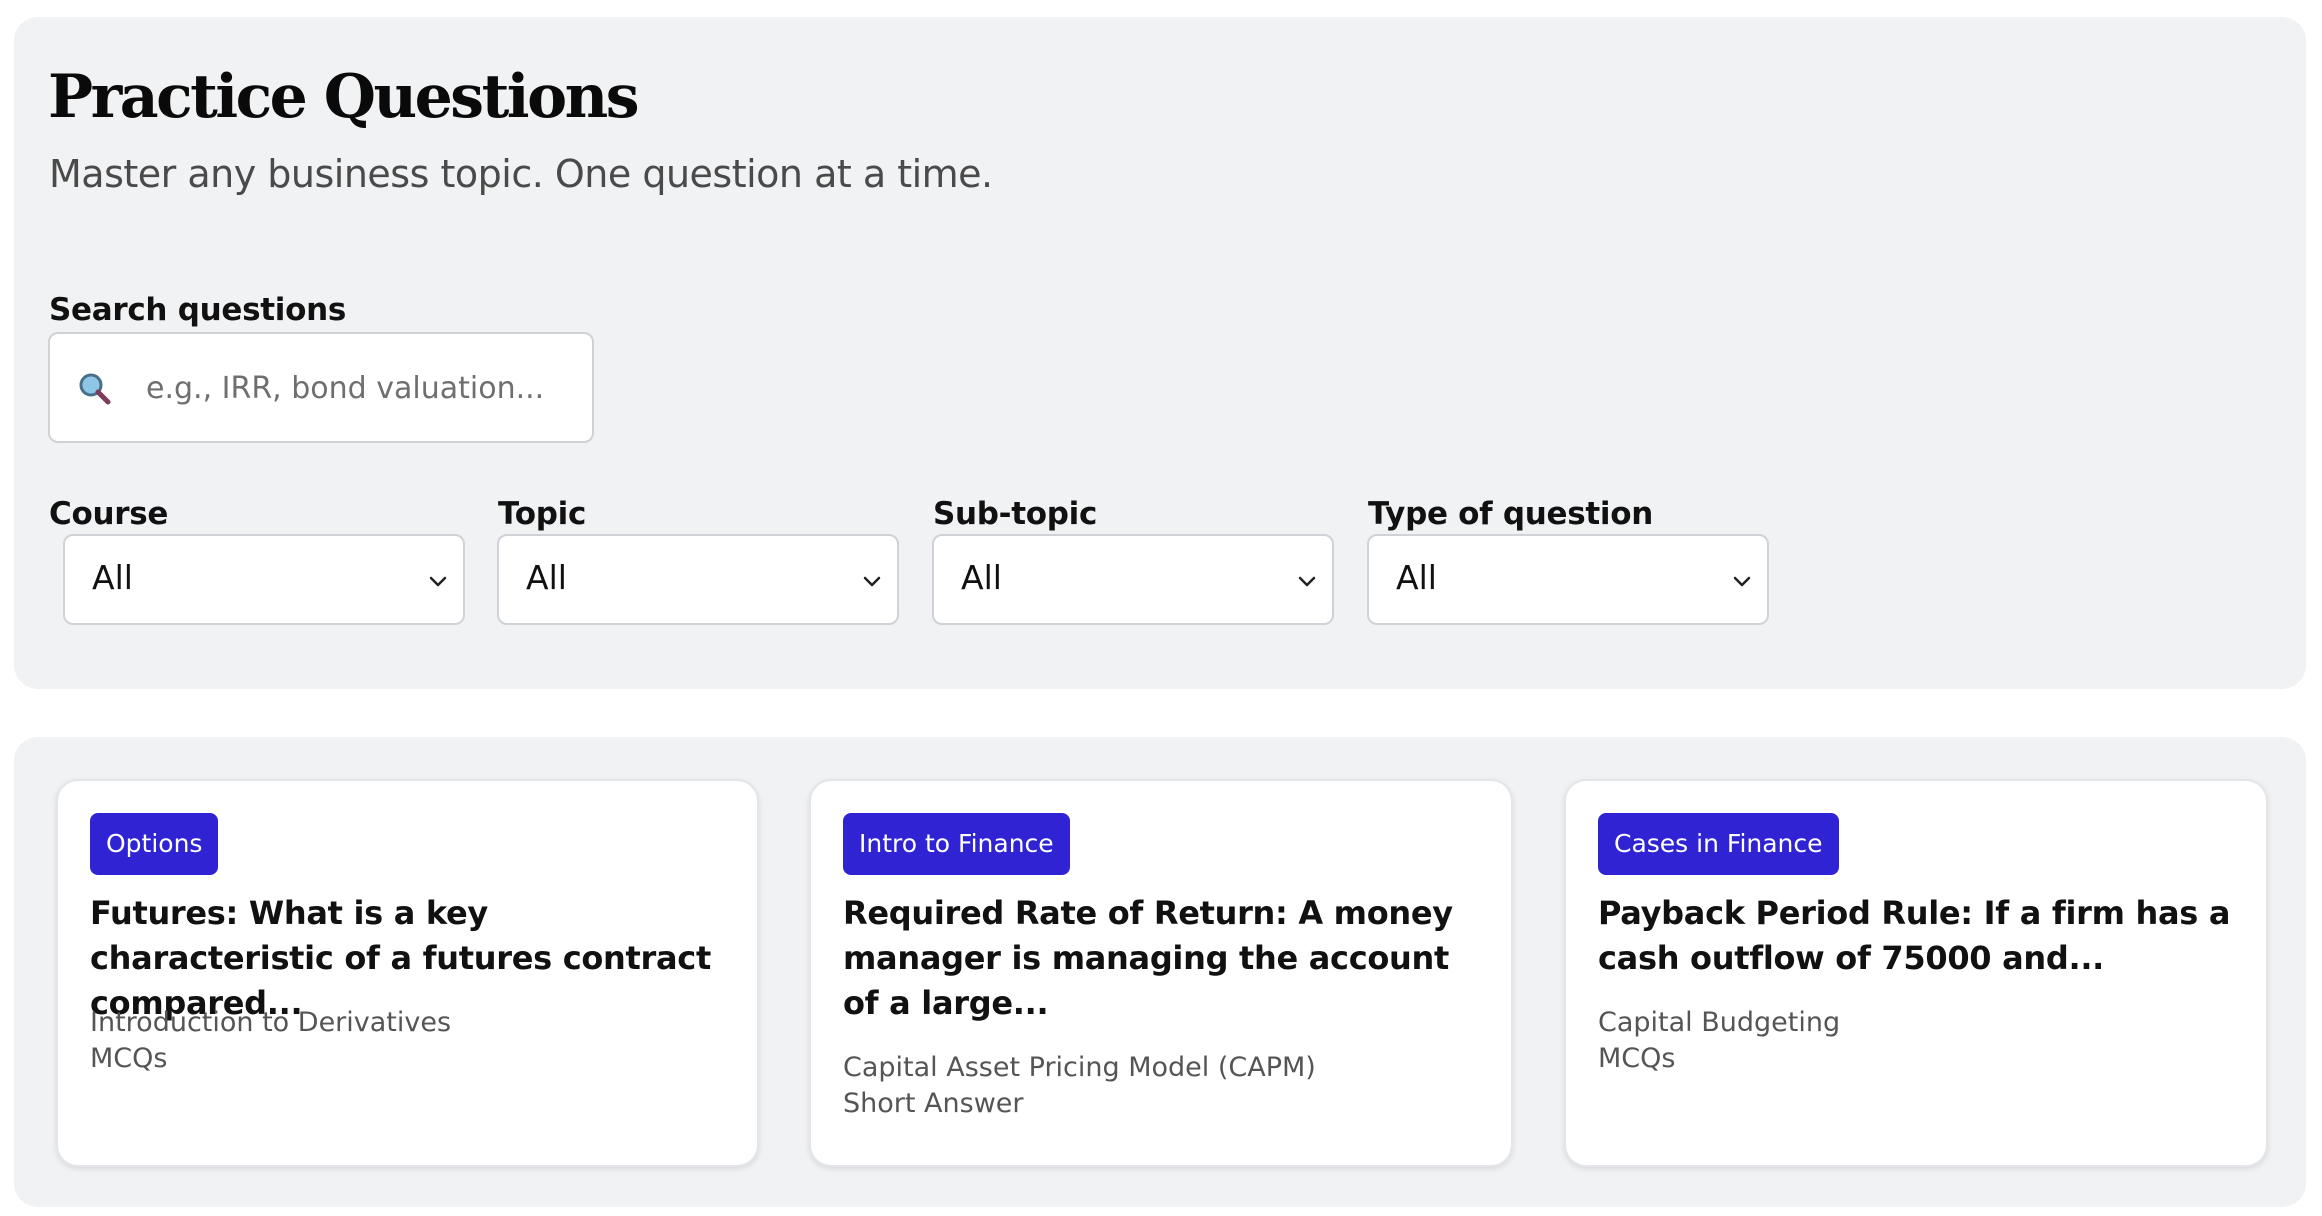  I want to click on course-select-value: All, so click(112, 577).